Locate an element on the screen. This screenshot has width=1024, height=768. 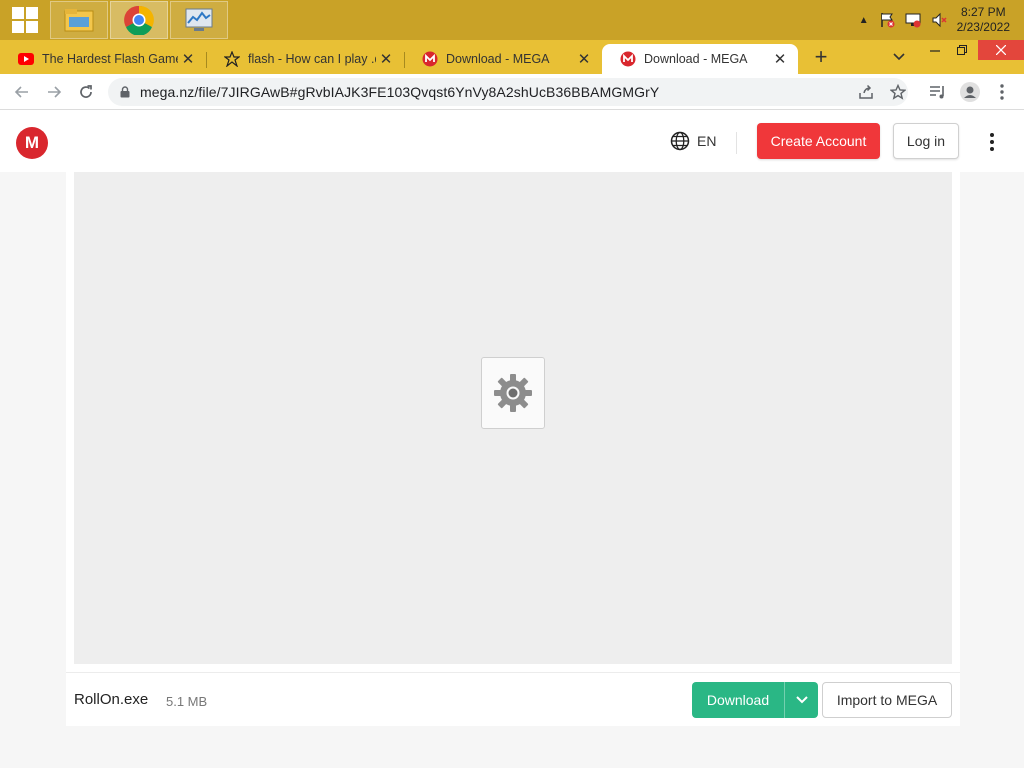
clock: 8:27 PM 2/23/2022 is located at coordinates (983, 20).